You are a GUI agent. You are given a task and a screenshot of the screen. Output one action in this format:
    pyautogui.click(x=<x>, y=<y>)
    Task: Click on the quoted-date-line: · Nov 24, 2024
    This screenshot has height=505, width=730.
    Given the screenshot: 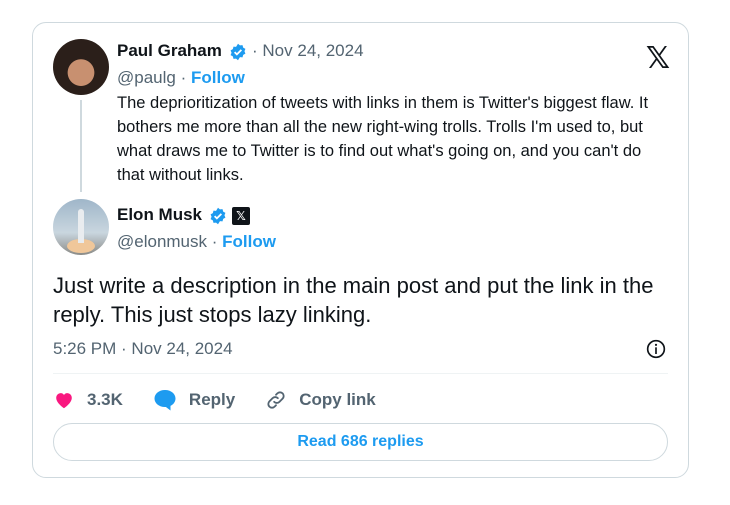 What is the action you would take?
    pyautogui.click(x=308, y=51)
    